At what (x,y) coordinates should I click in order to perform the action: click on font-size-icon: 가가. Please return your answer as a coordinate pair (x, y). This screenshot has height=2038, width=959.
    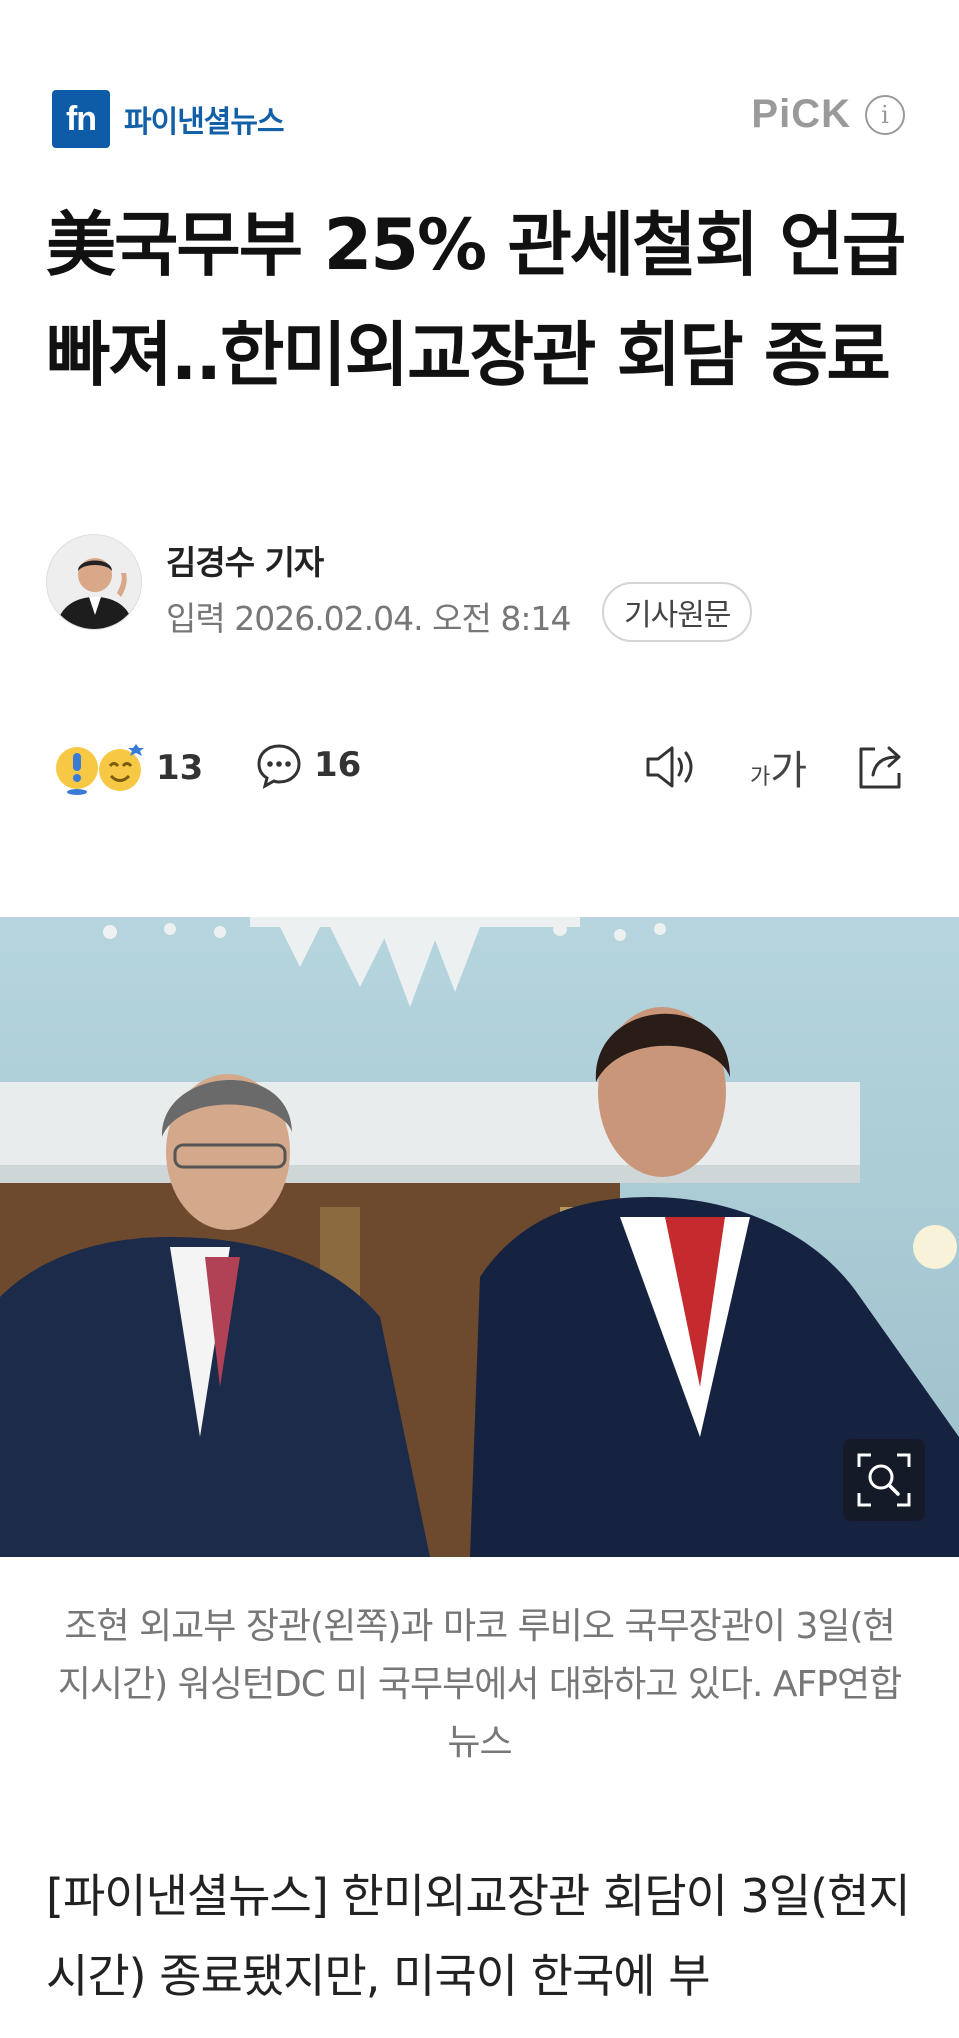
    Looking at the image, I should click on (778, 767).